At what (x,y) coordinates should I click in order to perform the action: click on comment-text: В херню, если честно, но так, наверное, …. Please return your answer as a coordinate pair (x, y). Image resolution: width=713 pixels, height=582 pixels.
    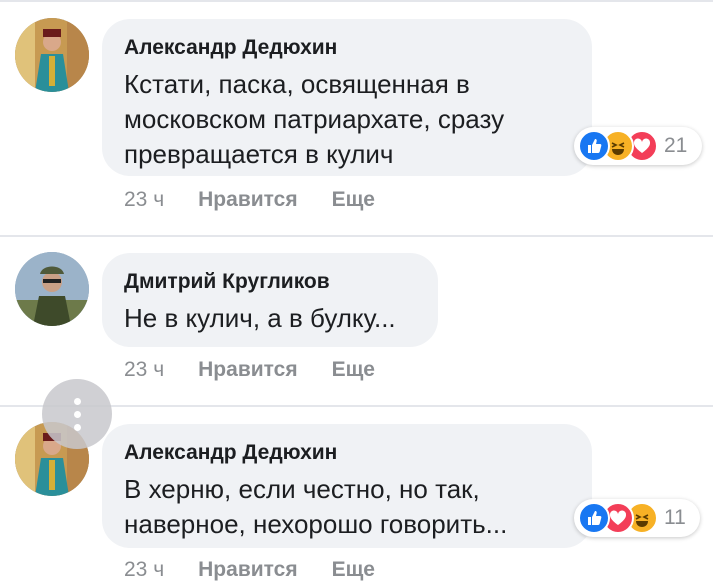
    Looking at the image, I should click on (316, 506).